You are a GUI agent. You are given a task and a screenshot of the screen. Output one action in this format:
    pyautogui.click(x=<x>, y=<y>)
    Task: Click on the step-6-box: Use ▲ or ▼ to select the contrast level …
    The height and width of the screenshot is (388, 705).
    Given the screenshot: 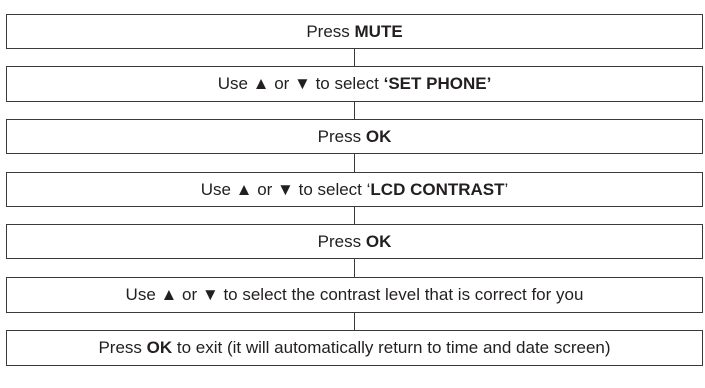 What is the action you would take?
    pyautogui.click(x=354, y=295)
    